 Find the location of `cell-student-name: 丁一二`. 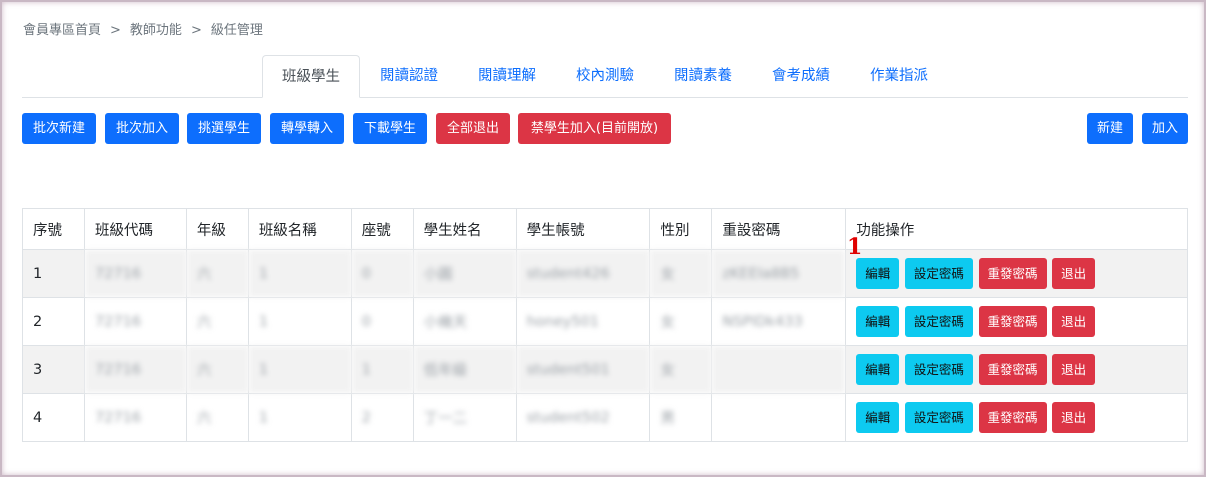

cell-student-name: 丁一二 is located at coordinates (464, 417).